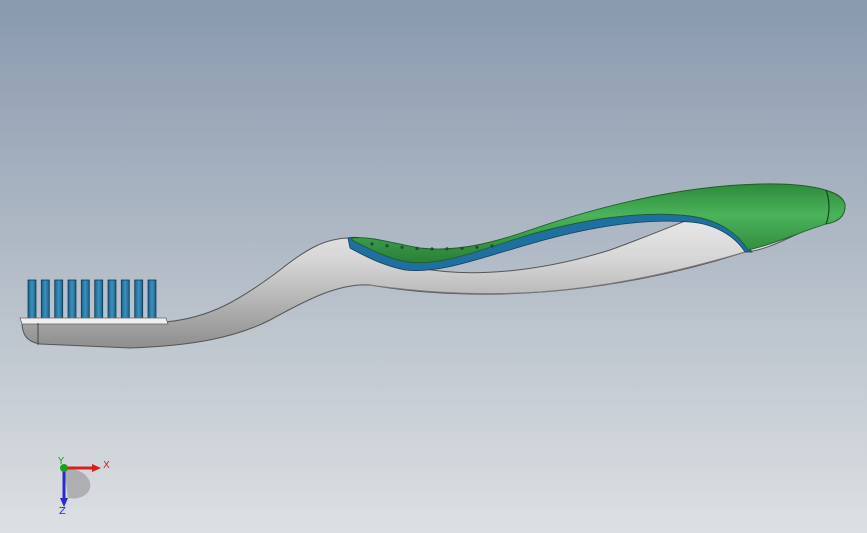 The image size is (867, 533). What do you see at coordinates (94, 321) in the screenshot?
I see `brush-head-top` at bounding box center [94, 321].